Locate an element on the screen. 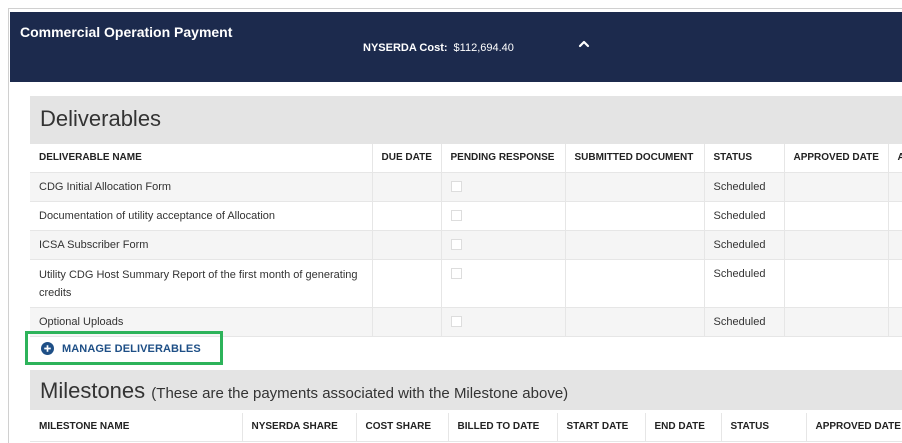 This screenshot has width=902, height=443. deliverables-heading: Deliverables is located at coordinates (101, 118).